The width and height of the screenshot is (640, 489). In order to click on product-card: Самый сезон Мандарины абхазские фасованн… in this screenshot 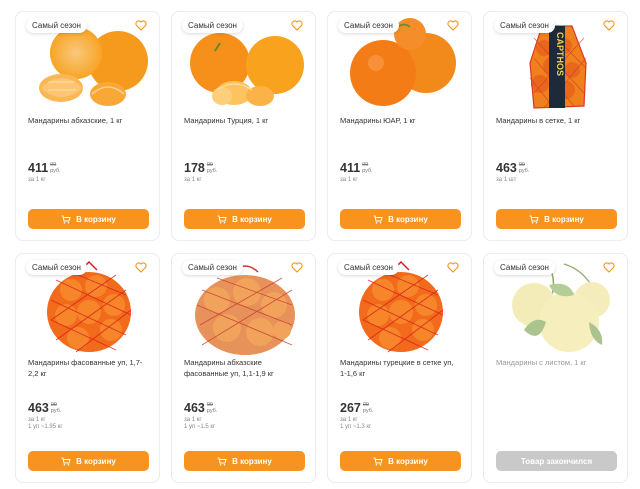, I will do `click(243, 368)`.